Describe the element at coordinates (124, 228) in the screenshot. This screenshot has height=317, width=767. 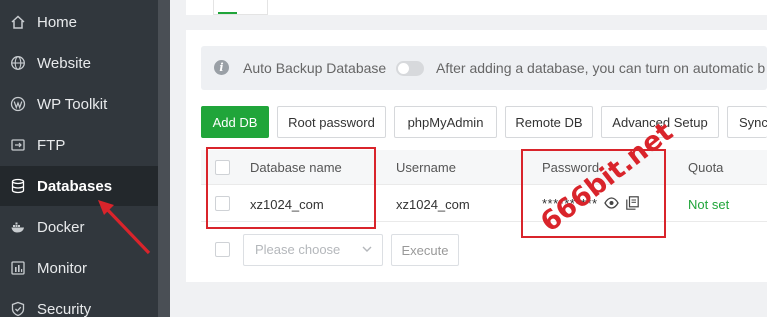
I see `red-arrow-icon` at that location.